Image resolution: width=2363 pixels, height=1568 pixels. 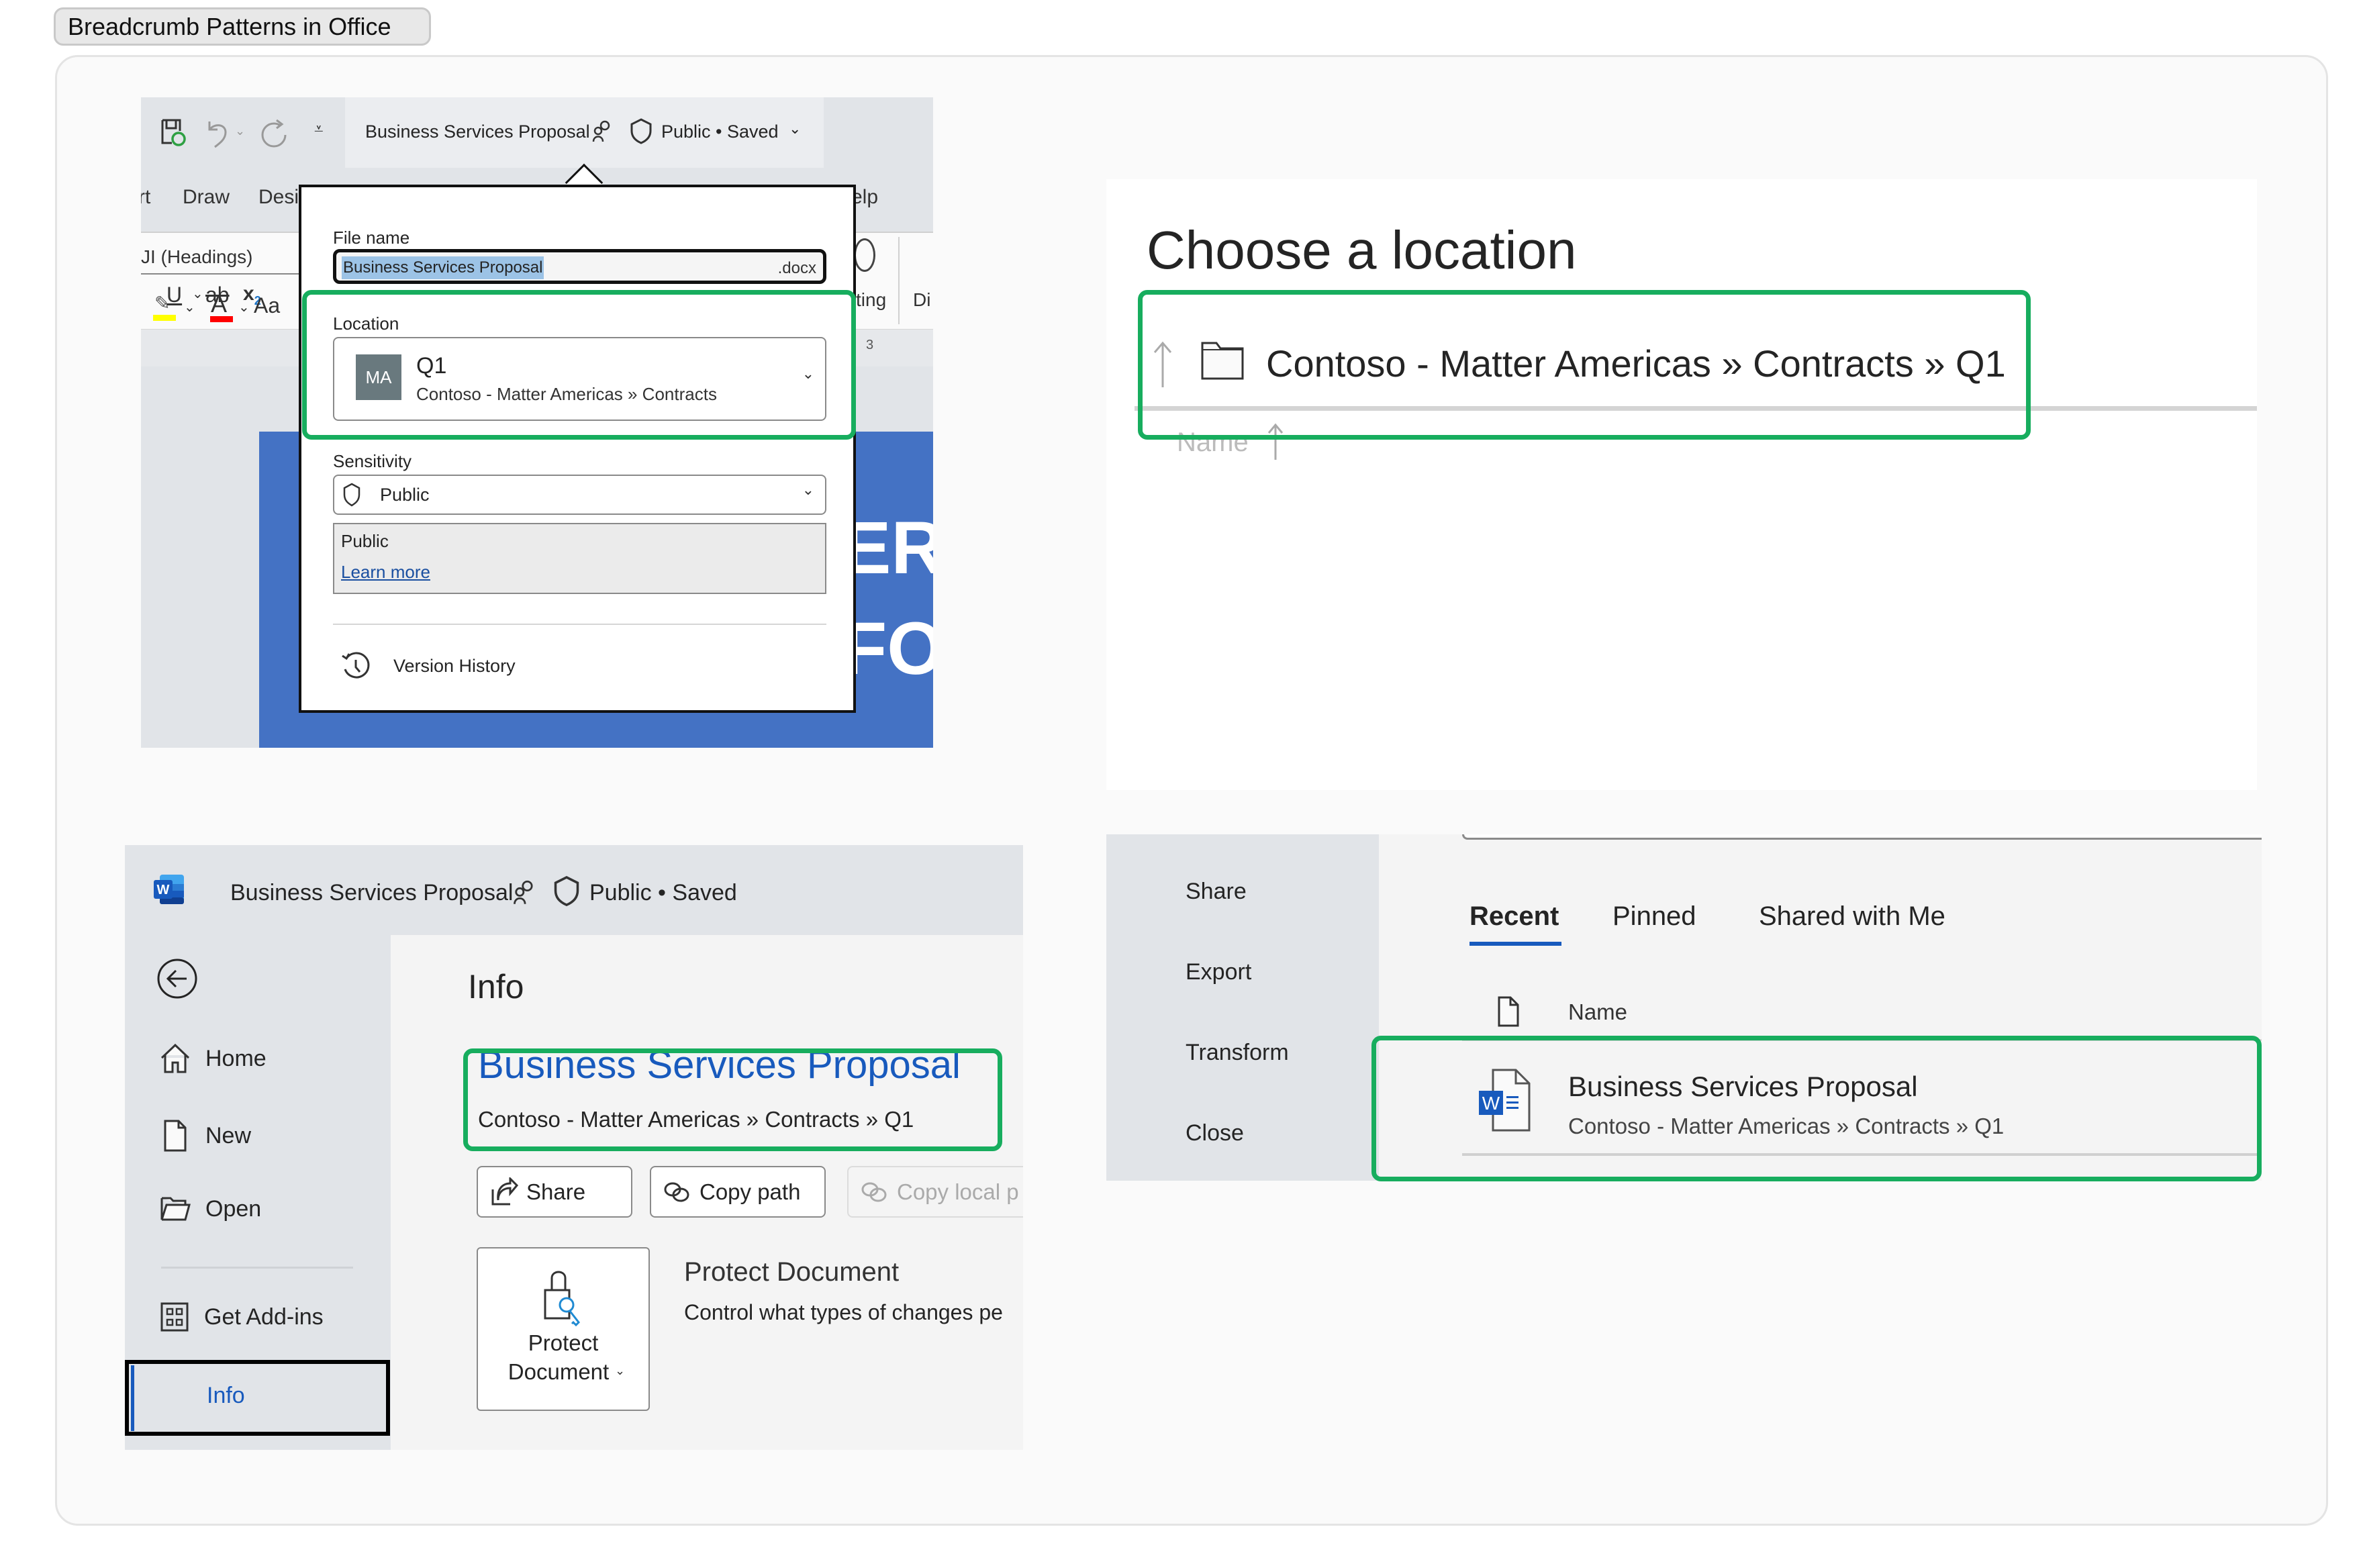 I want to click on lock-key-icon, so click(x=562, y=1299).